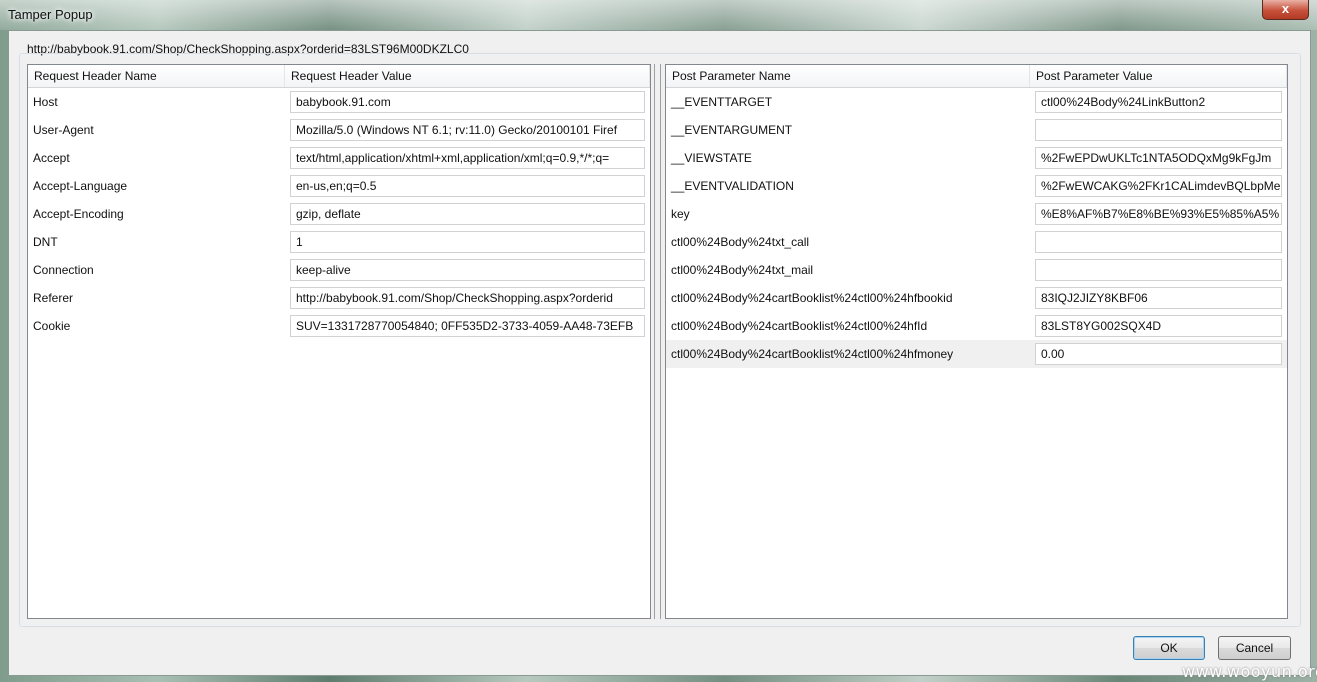  What do you see at coordinates (467, 270) in the screenshot?
I see `header-value-input: keep-alive` at bounding box center [467, 270].